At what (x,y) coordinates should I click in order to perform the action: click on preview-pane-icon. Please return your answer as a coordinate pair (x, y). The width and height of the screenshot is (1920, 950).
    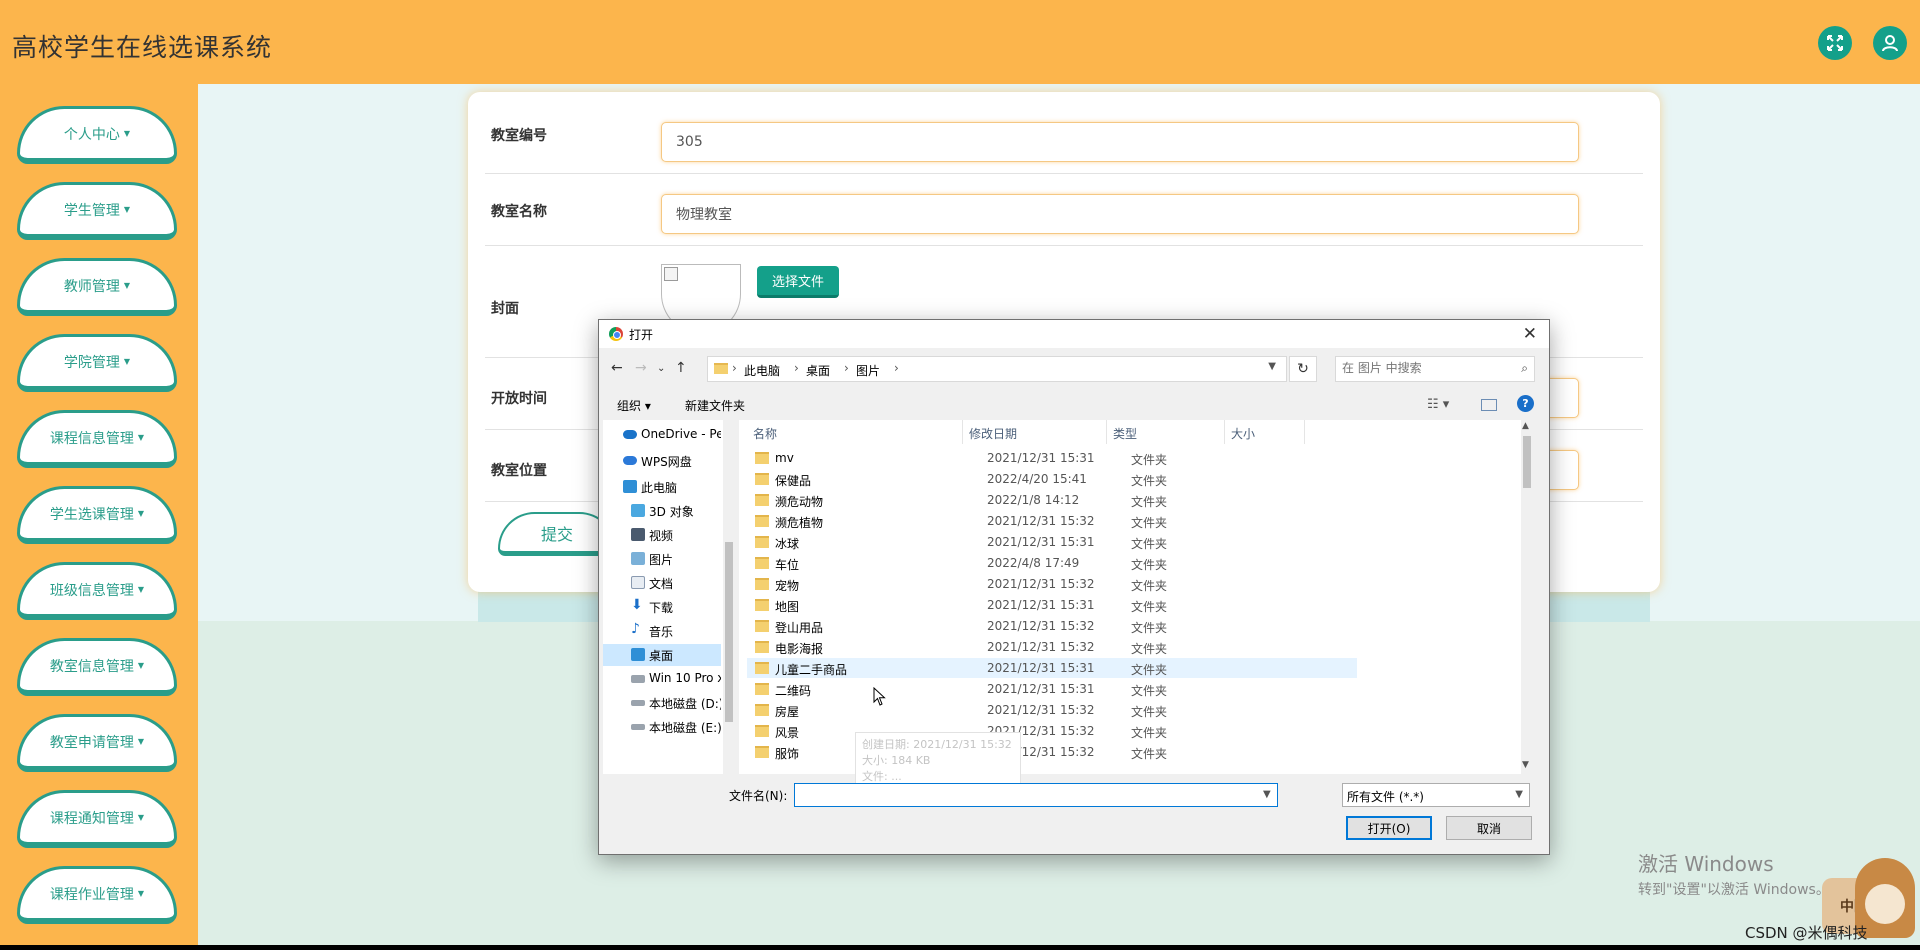
    Looking at the image, I should click on (1489, 405).